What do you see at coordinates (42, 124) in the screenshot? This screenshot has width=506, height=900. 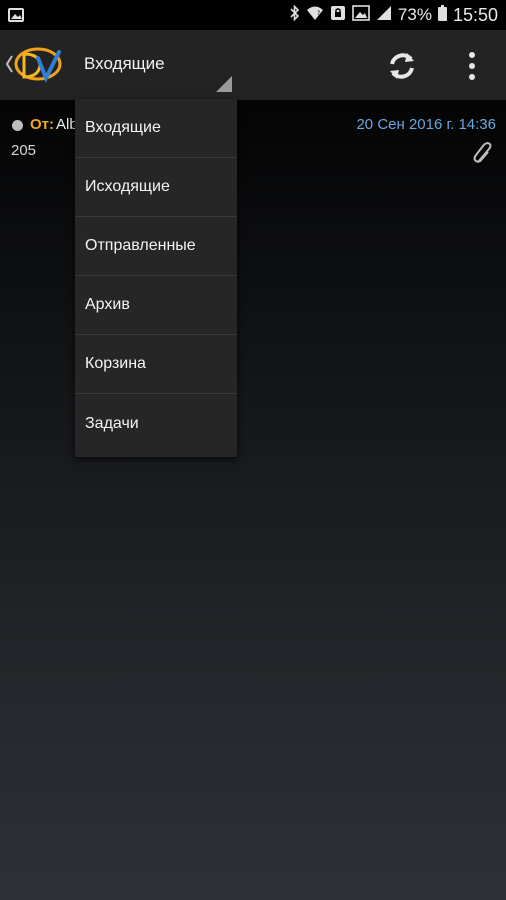 I see `from-label: От:` at bounding box center [42, 124].